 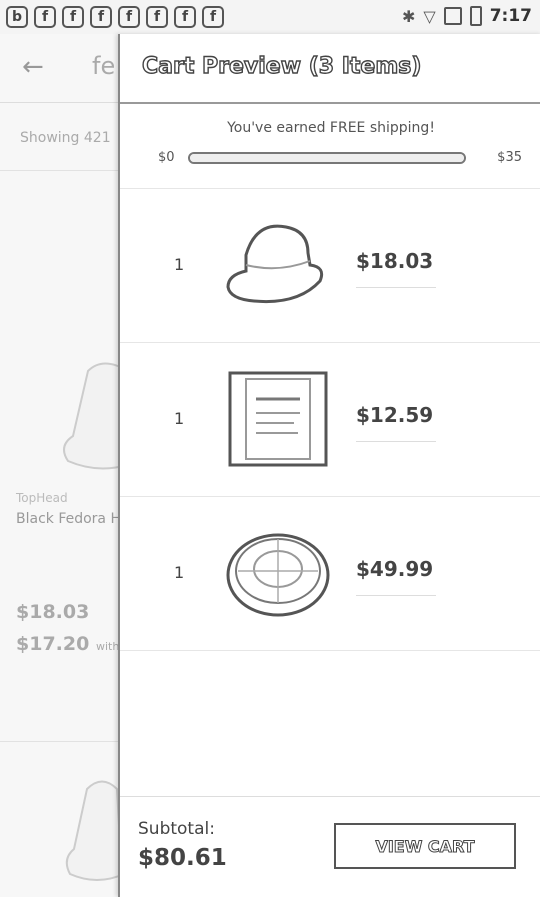 What do you see at coordinates (331, 128) in the screenshot?
I see `free-shipping-message: You've earned FREE shipping!` at bounding box center [331, 128].